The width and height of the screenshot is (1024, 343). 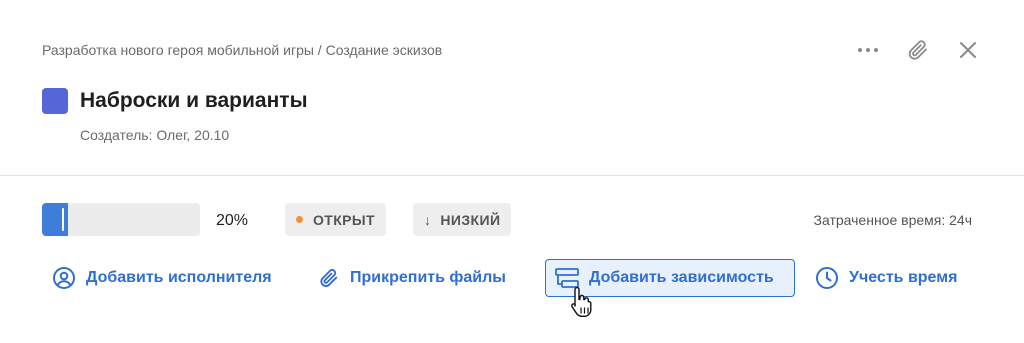 I want to click on attach-files-button: Прикрепить файлы, so click(x=412, y=278).